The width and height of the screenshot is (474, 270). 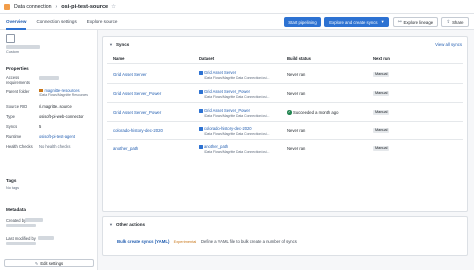 I want to click on dataset-link: another_path, so click(x=213, y=146).